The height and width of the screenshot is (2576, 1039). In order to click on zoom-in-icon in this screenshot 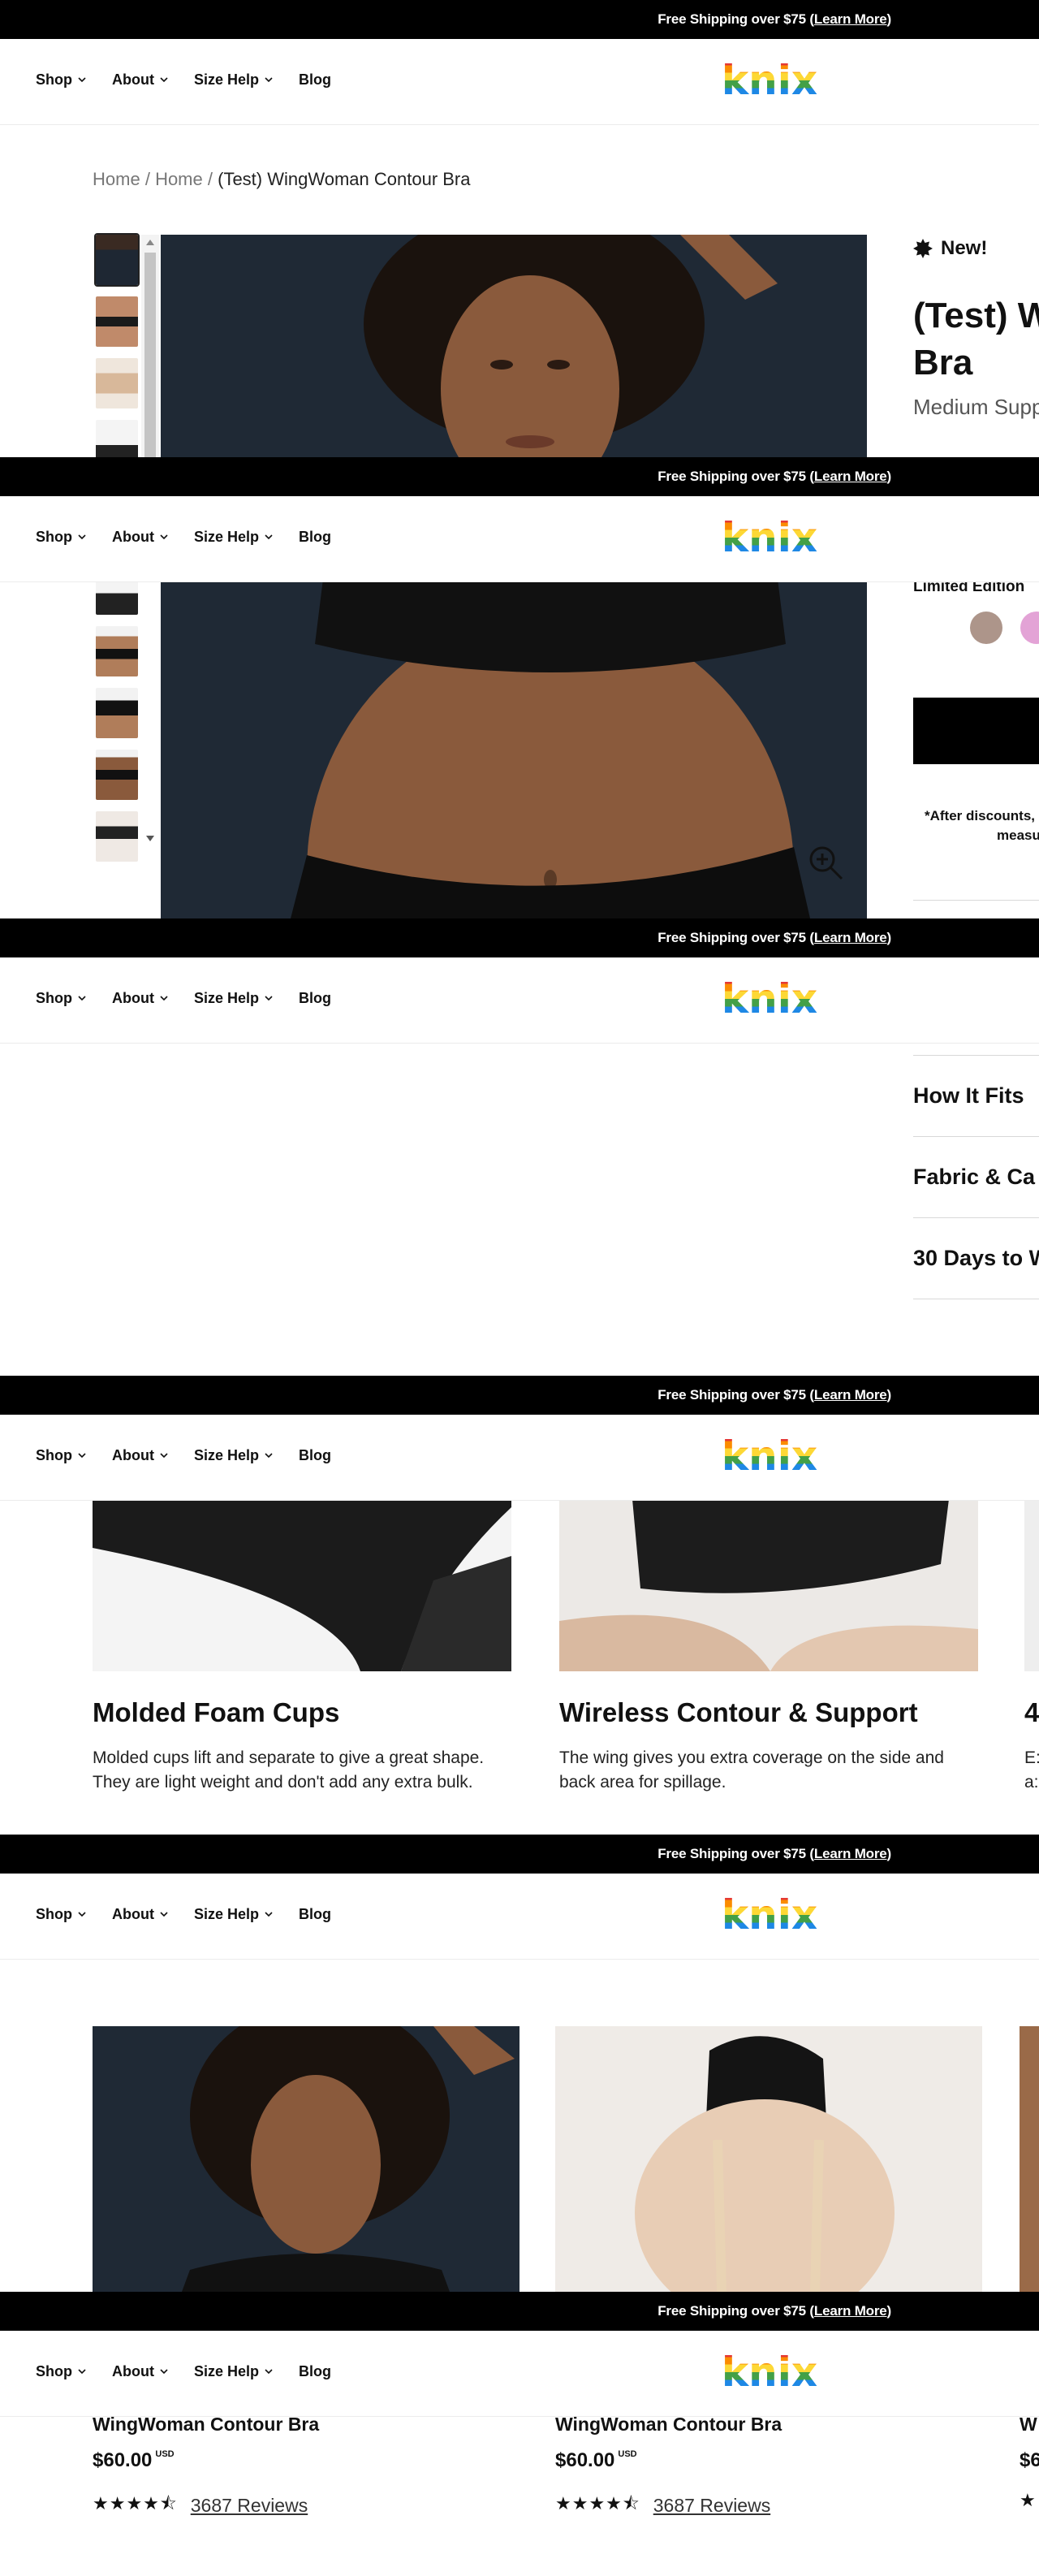, I will do `click(825, 863)`.